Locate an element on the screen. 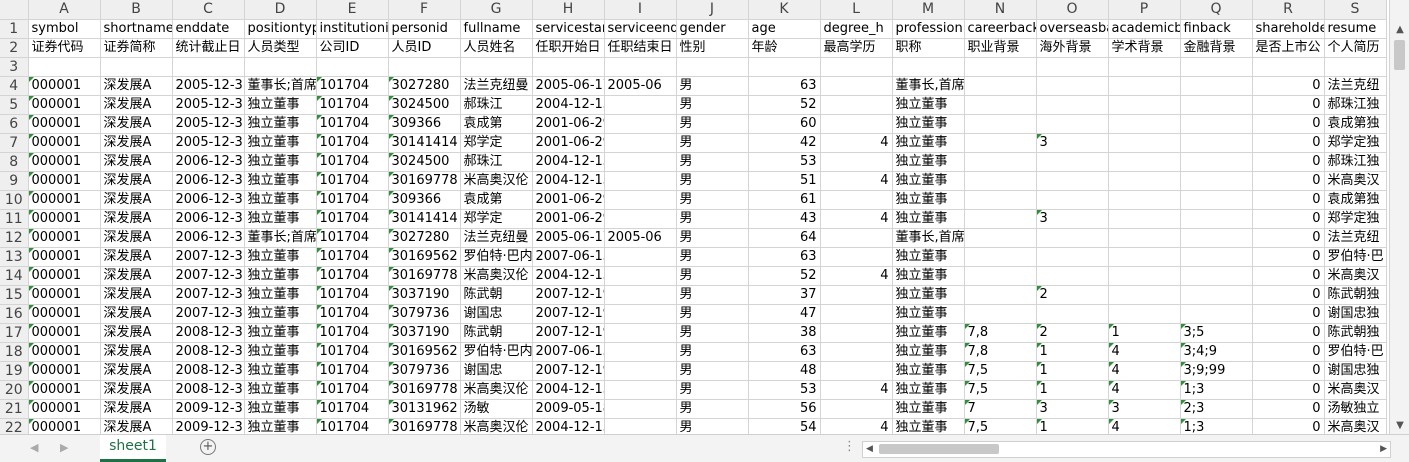 The height and width of the screenshot is (462, 1409). cell-m12: 董事长,首席执行官 is located at coordinates (928, 238).